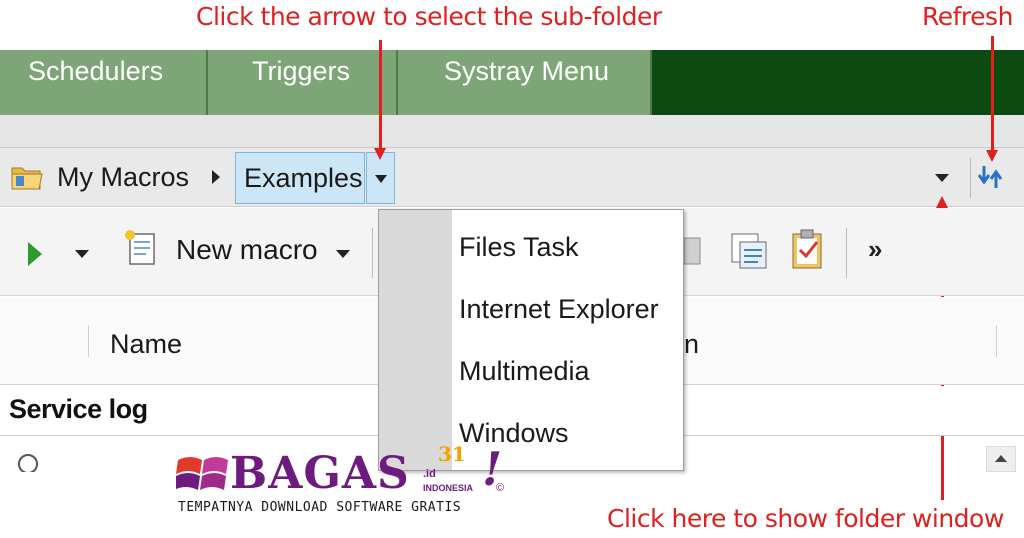  Describe the element at coordinates (691, 344) in the screenshot. I see `column-second-header: n` at that location.